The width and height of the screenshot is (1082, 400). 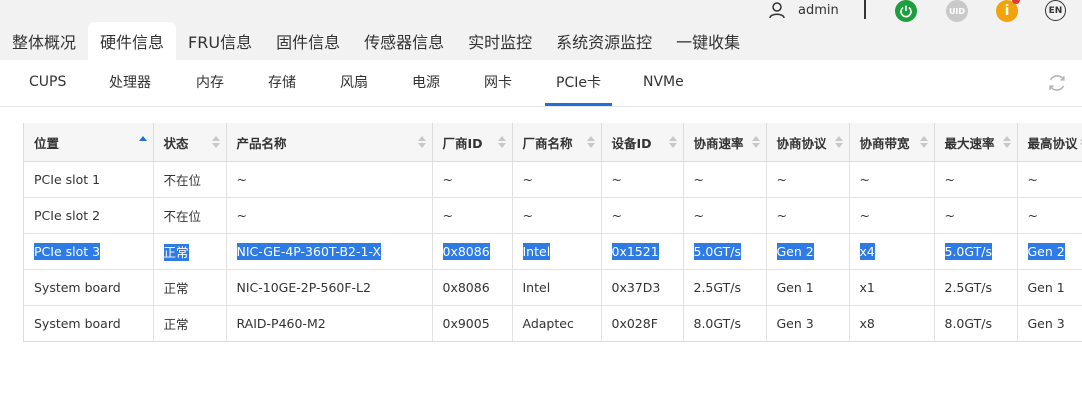 What do you see at coordinates (89, 215) in the screenshot?
I see `table-cell: PCIe slot 2` at bounding box center [89, 215].